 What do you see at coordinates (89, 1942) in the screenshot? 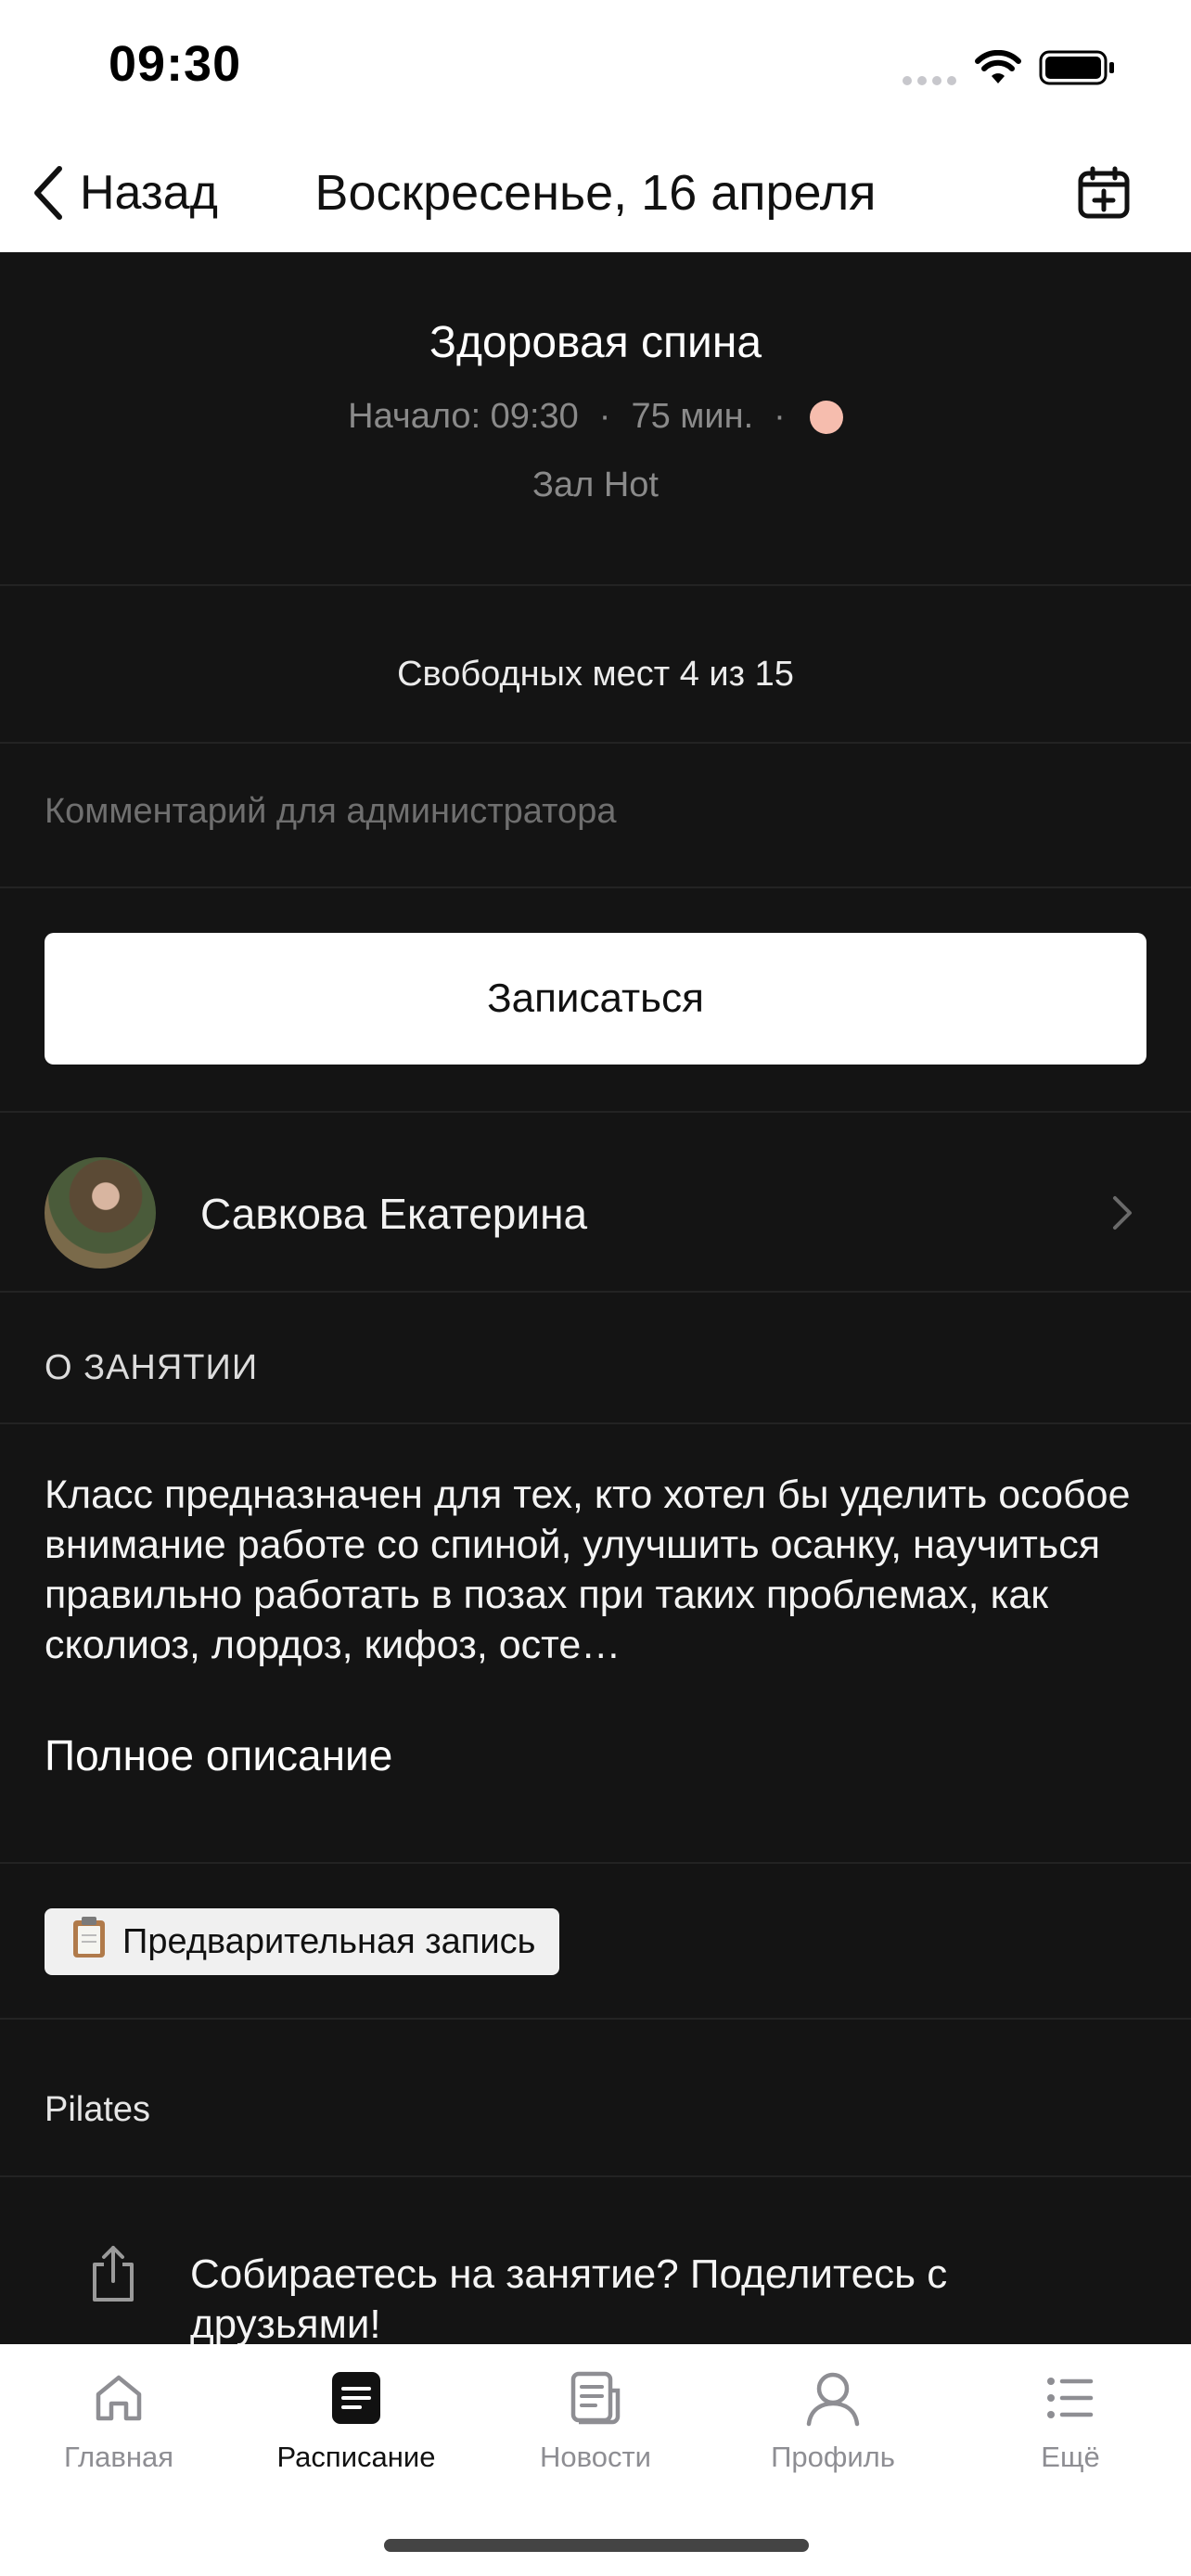
I see `clipboard-icon` at bounding box center [89, 1942].